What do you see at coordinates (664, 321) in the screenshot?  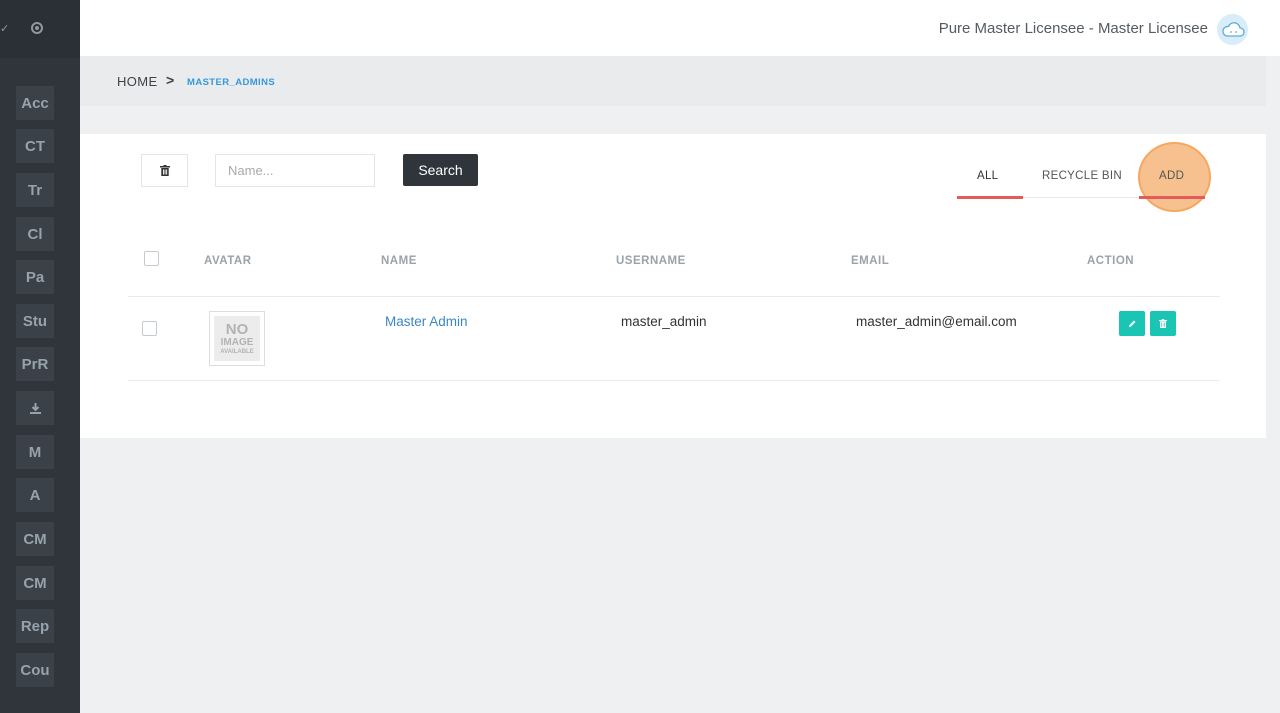 I see `row-username: master_admin` at bounding box center [664, 321].